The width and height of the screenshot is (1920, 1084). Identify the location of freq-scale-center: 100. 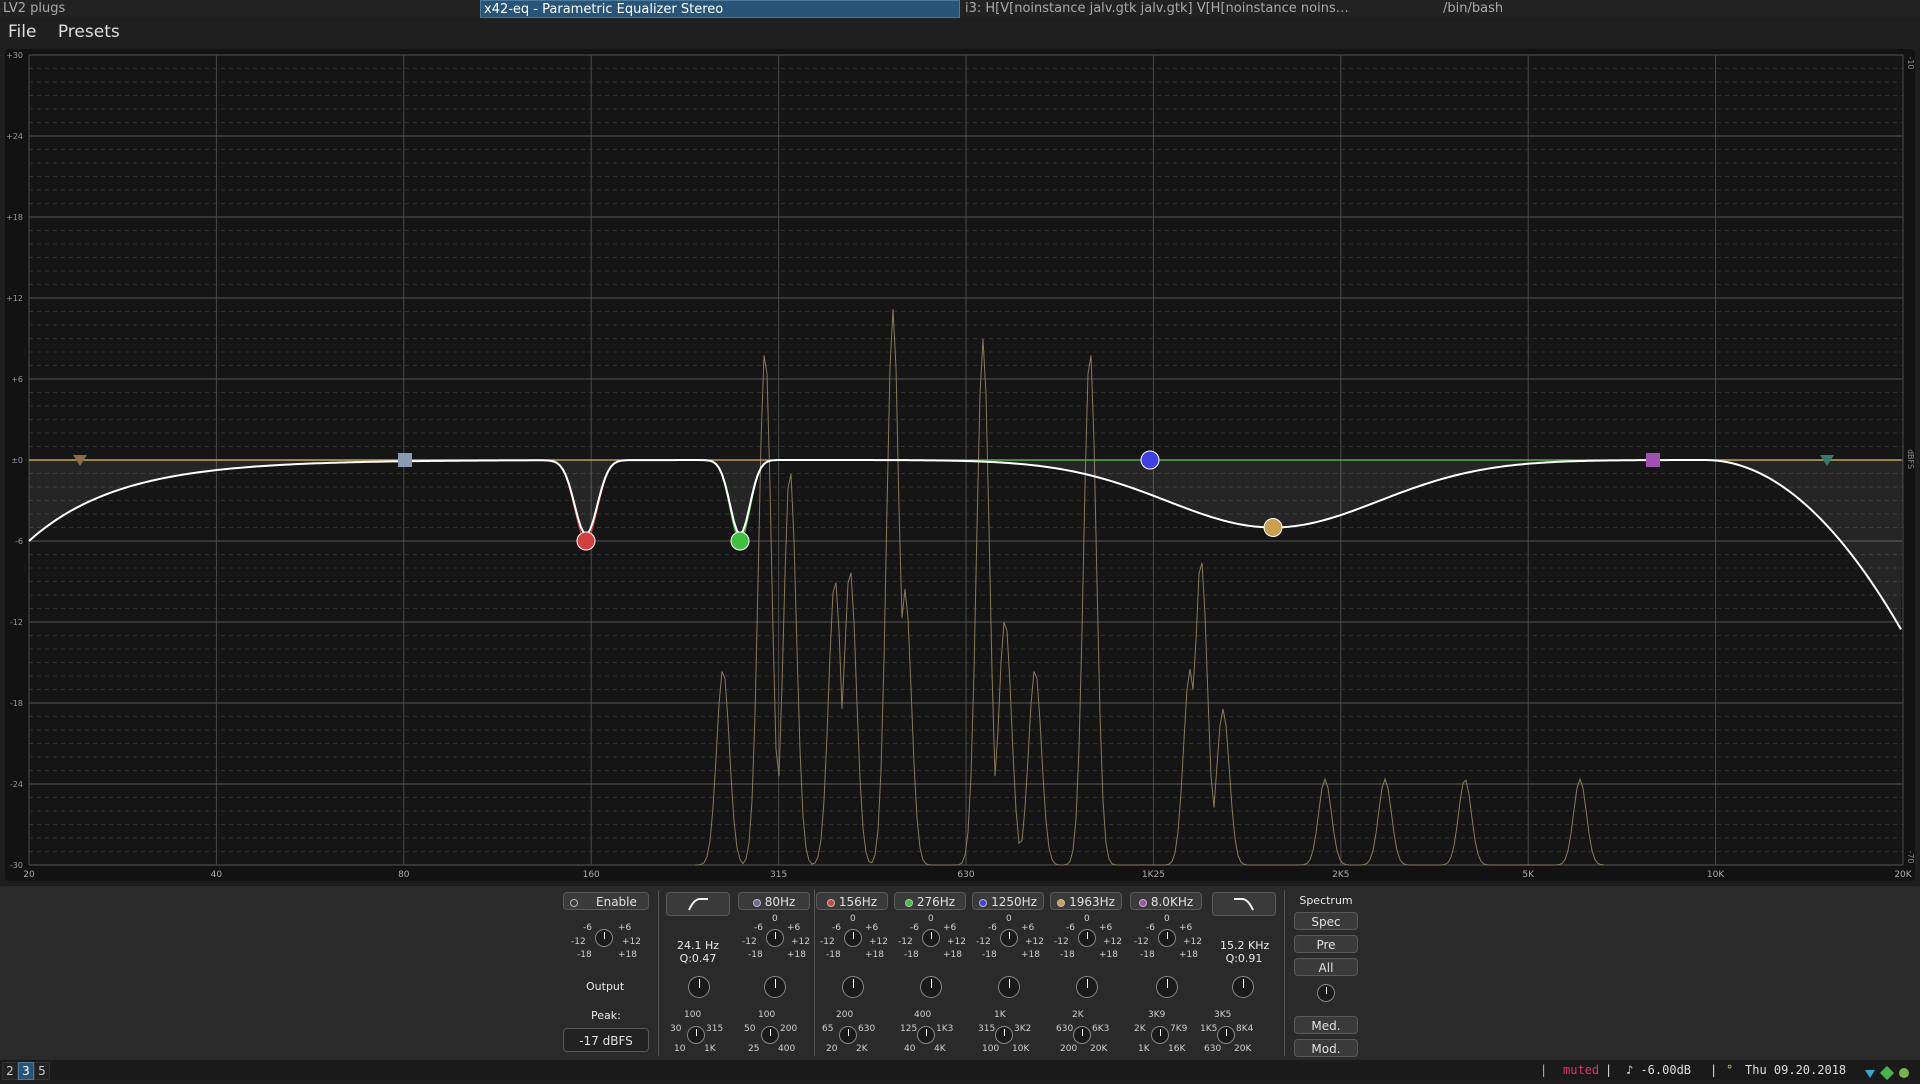
(767, 1015).